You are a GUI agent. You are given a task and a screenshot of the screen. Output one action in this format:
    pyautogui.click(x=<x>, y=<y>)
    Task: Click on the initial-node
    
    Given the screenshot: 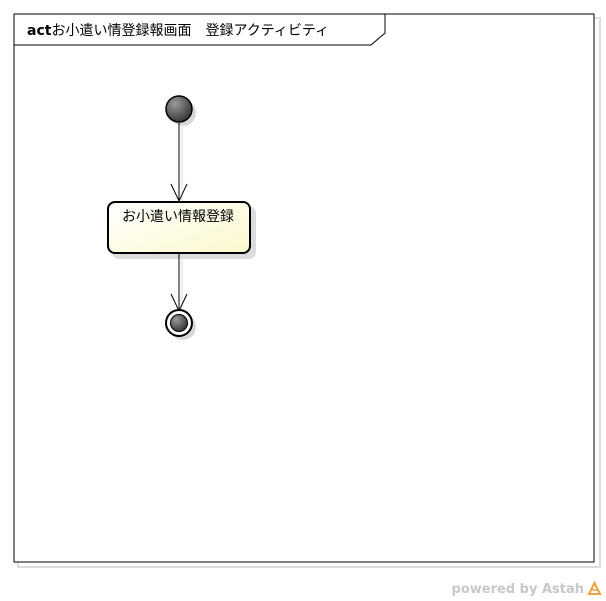 What is the action you would take?
    pyautogui.click(x=179, y=109)
    